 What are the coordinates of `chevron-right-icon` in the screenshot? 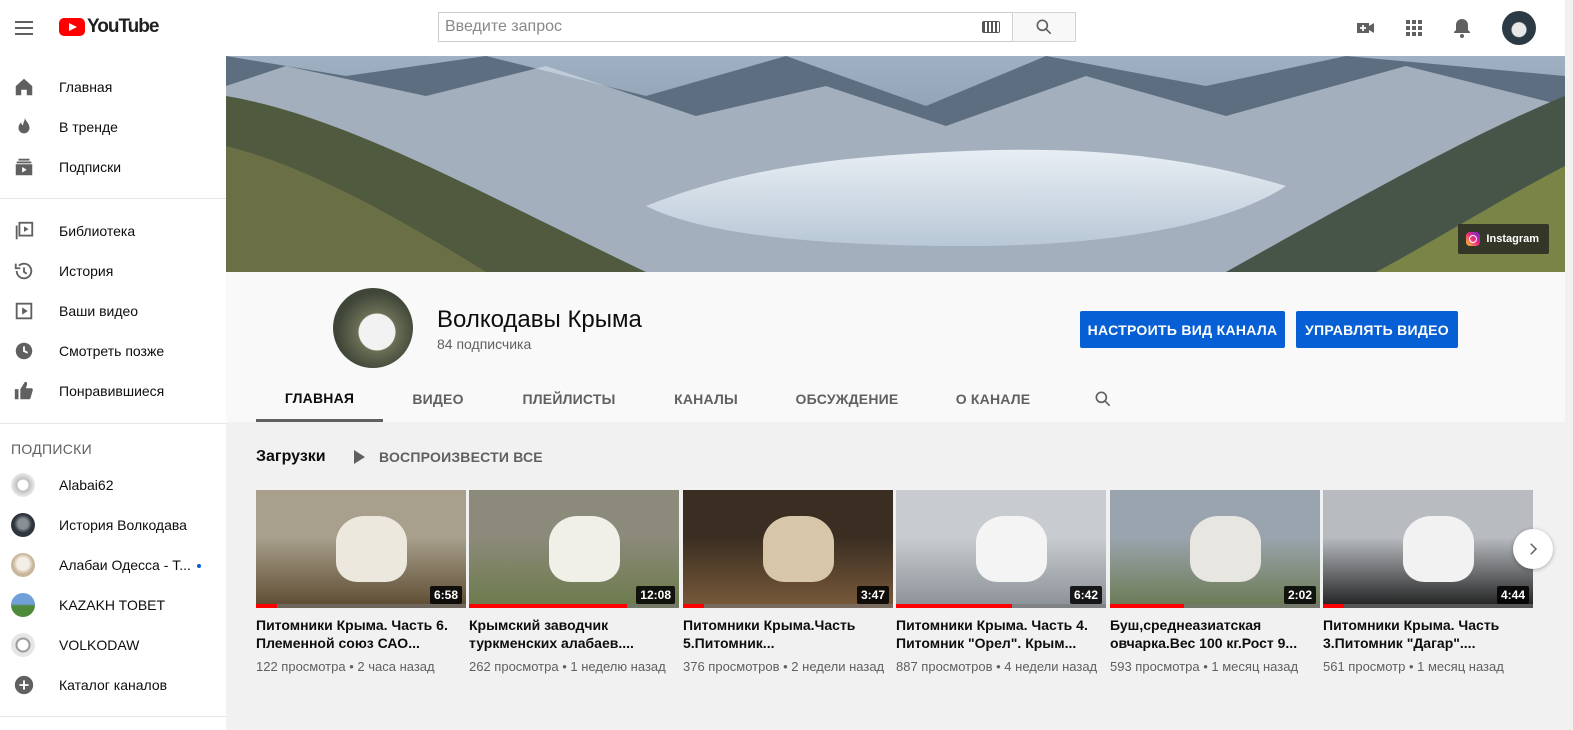 It's located at (1534, 549).